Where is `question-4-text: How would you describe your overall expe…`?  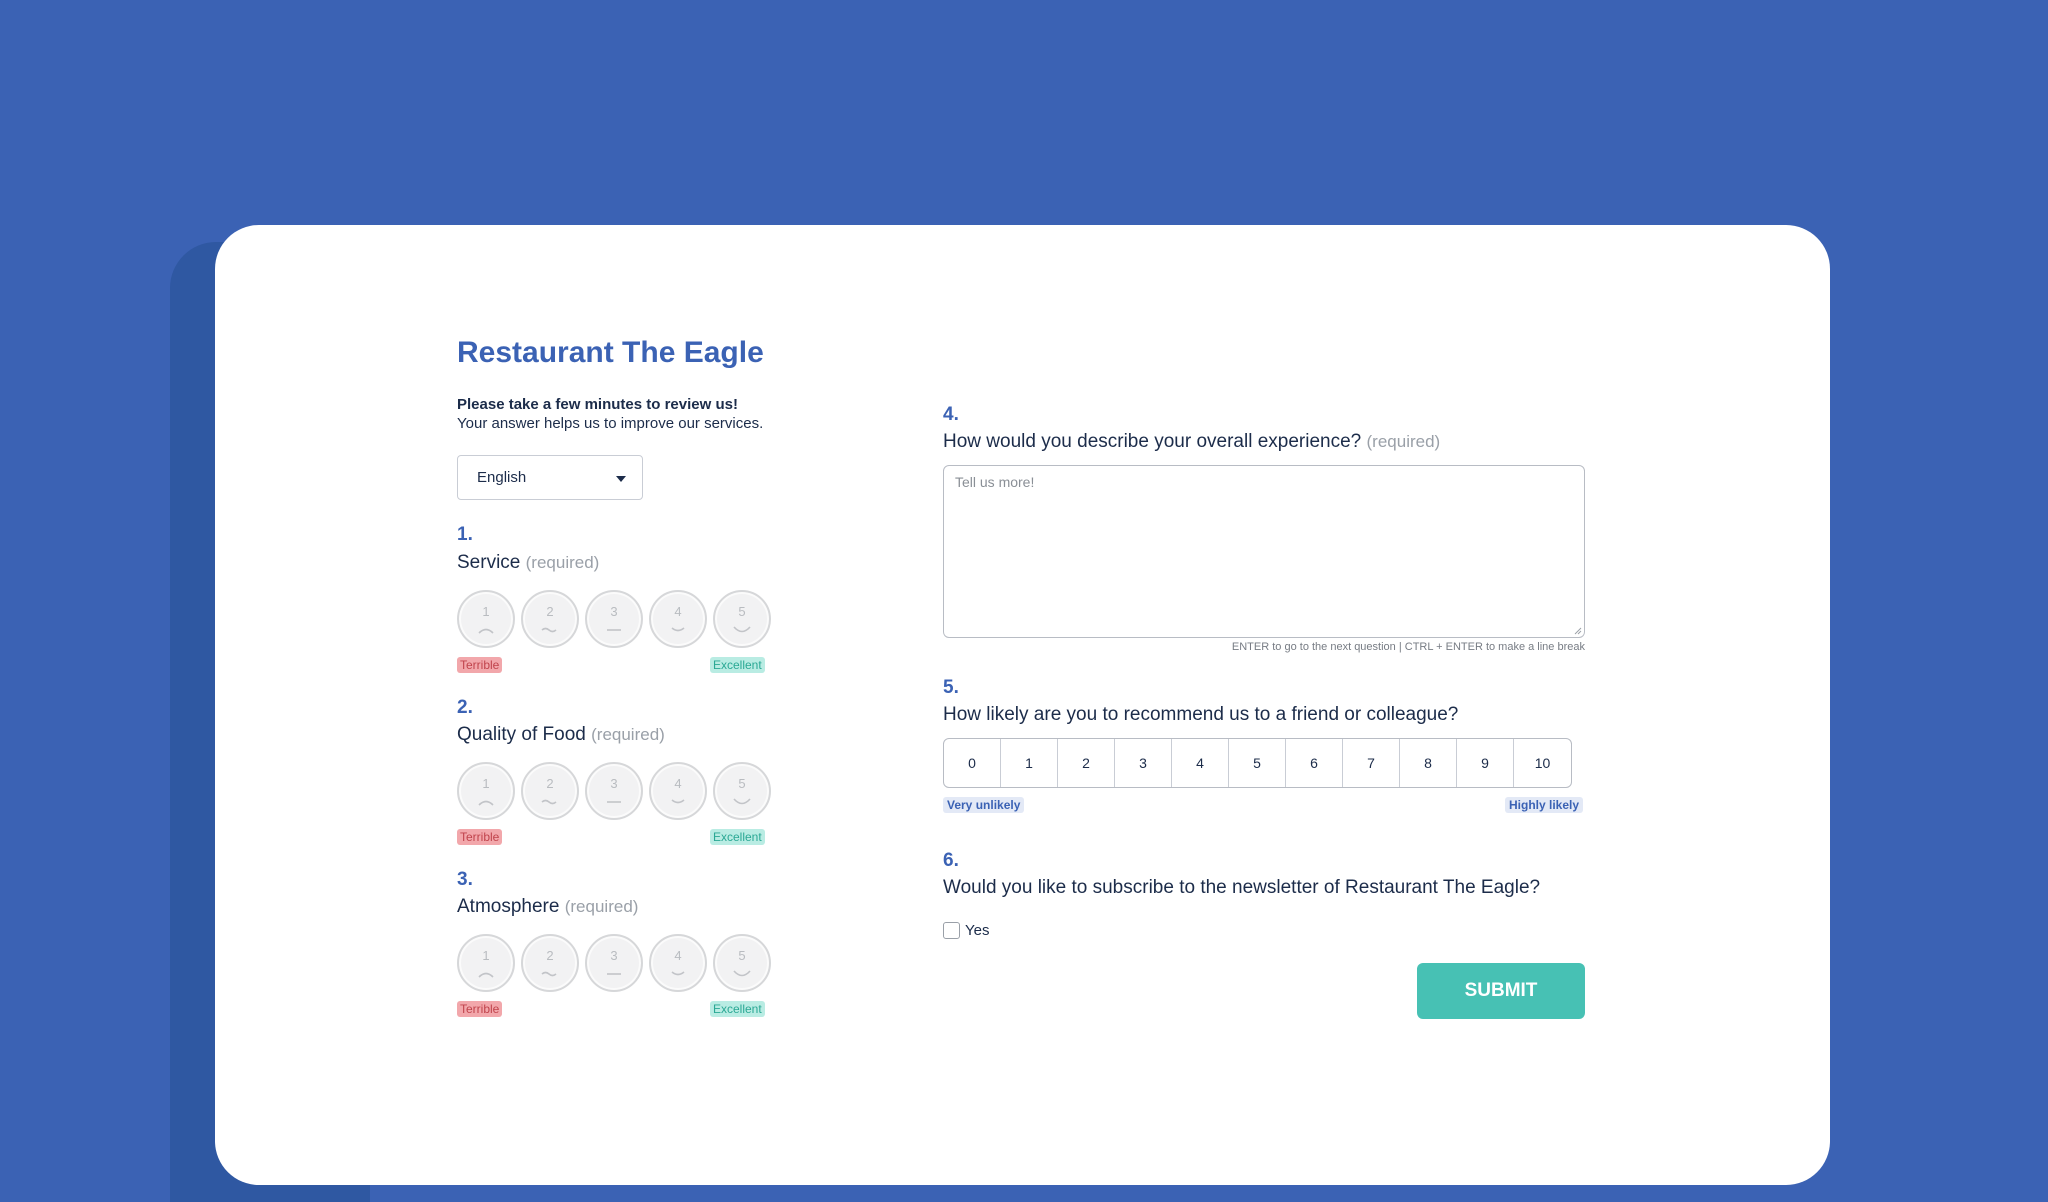
question-4-text: How would you describe your overall expe… is located at coordinates (1152, 441).